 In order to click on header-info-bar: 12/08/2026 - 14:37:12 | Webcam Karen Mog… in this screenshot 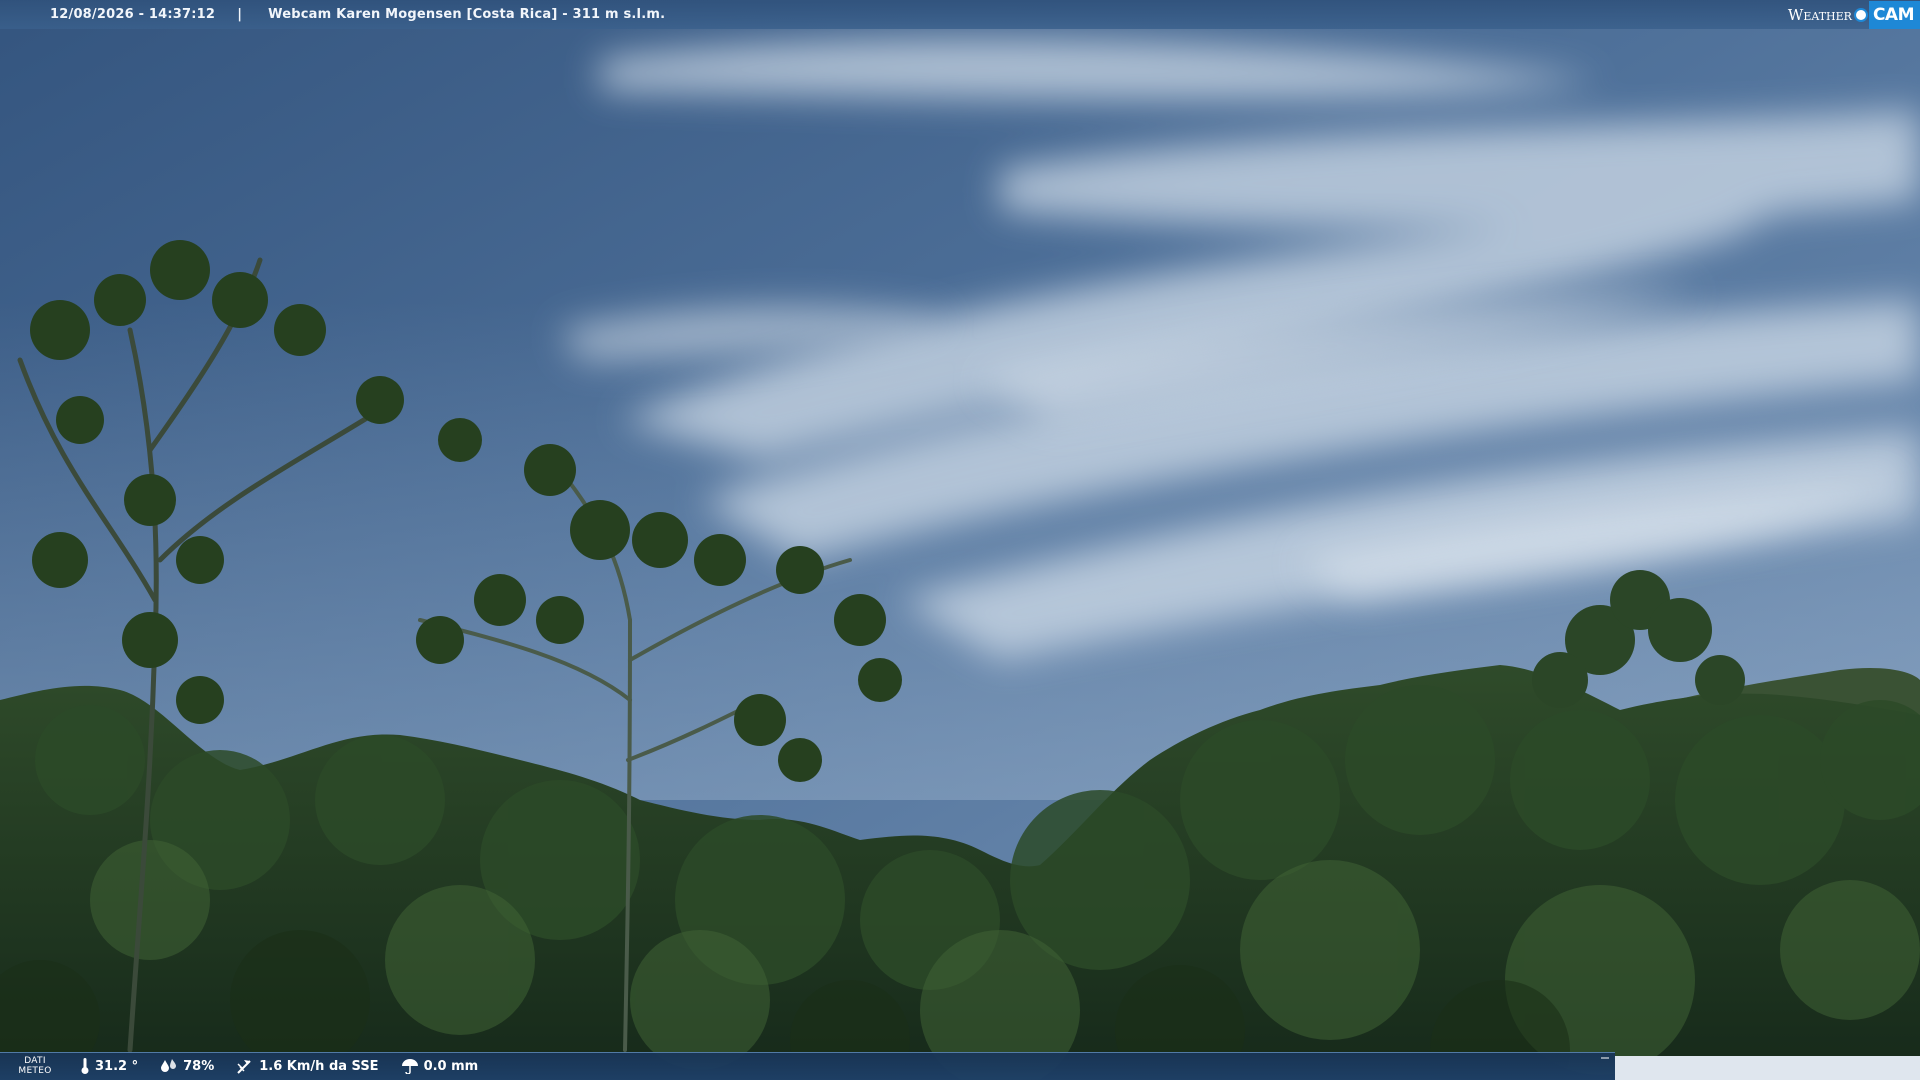, I will do `click(960, 14)`.